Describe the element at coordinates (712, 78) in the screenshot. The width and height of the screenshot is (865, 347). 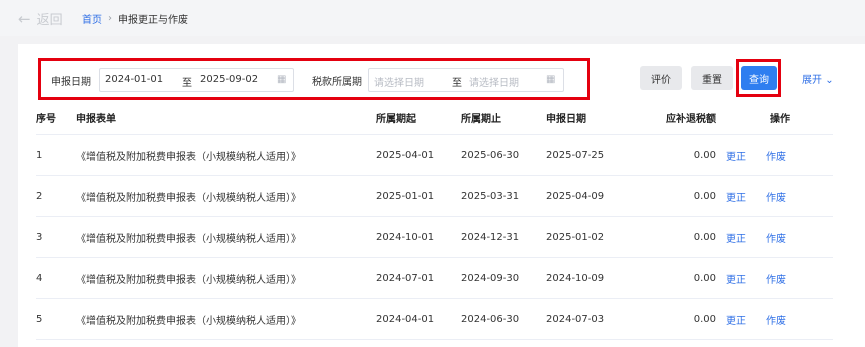
I see `reset-button: 重置` at that location.